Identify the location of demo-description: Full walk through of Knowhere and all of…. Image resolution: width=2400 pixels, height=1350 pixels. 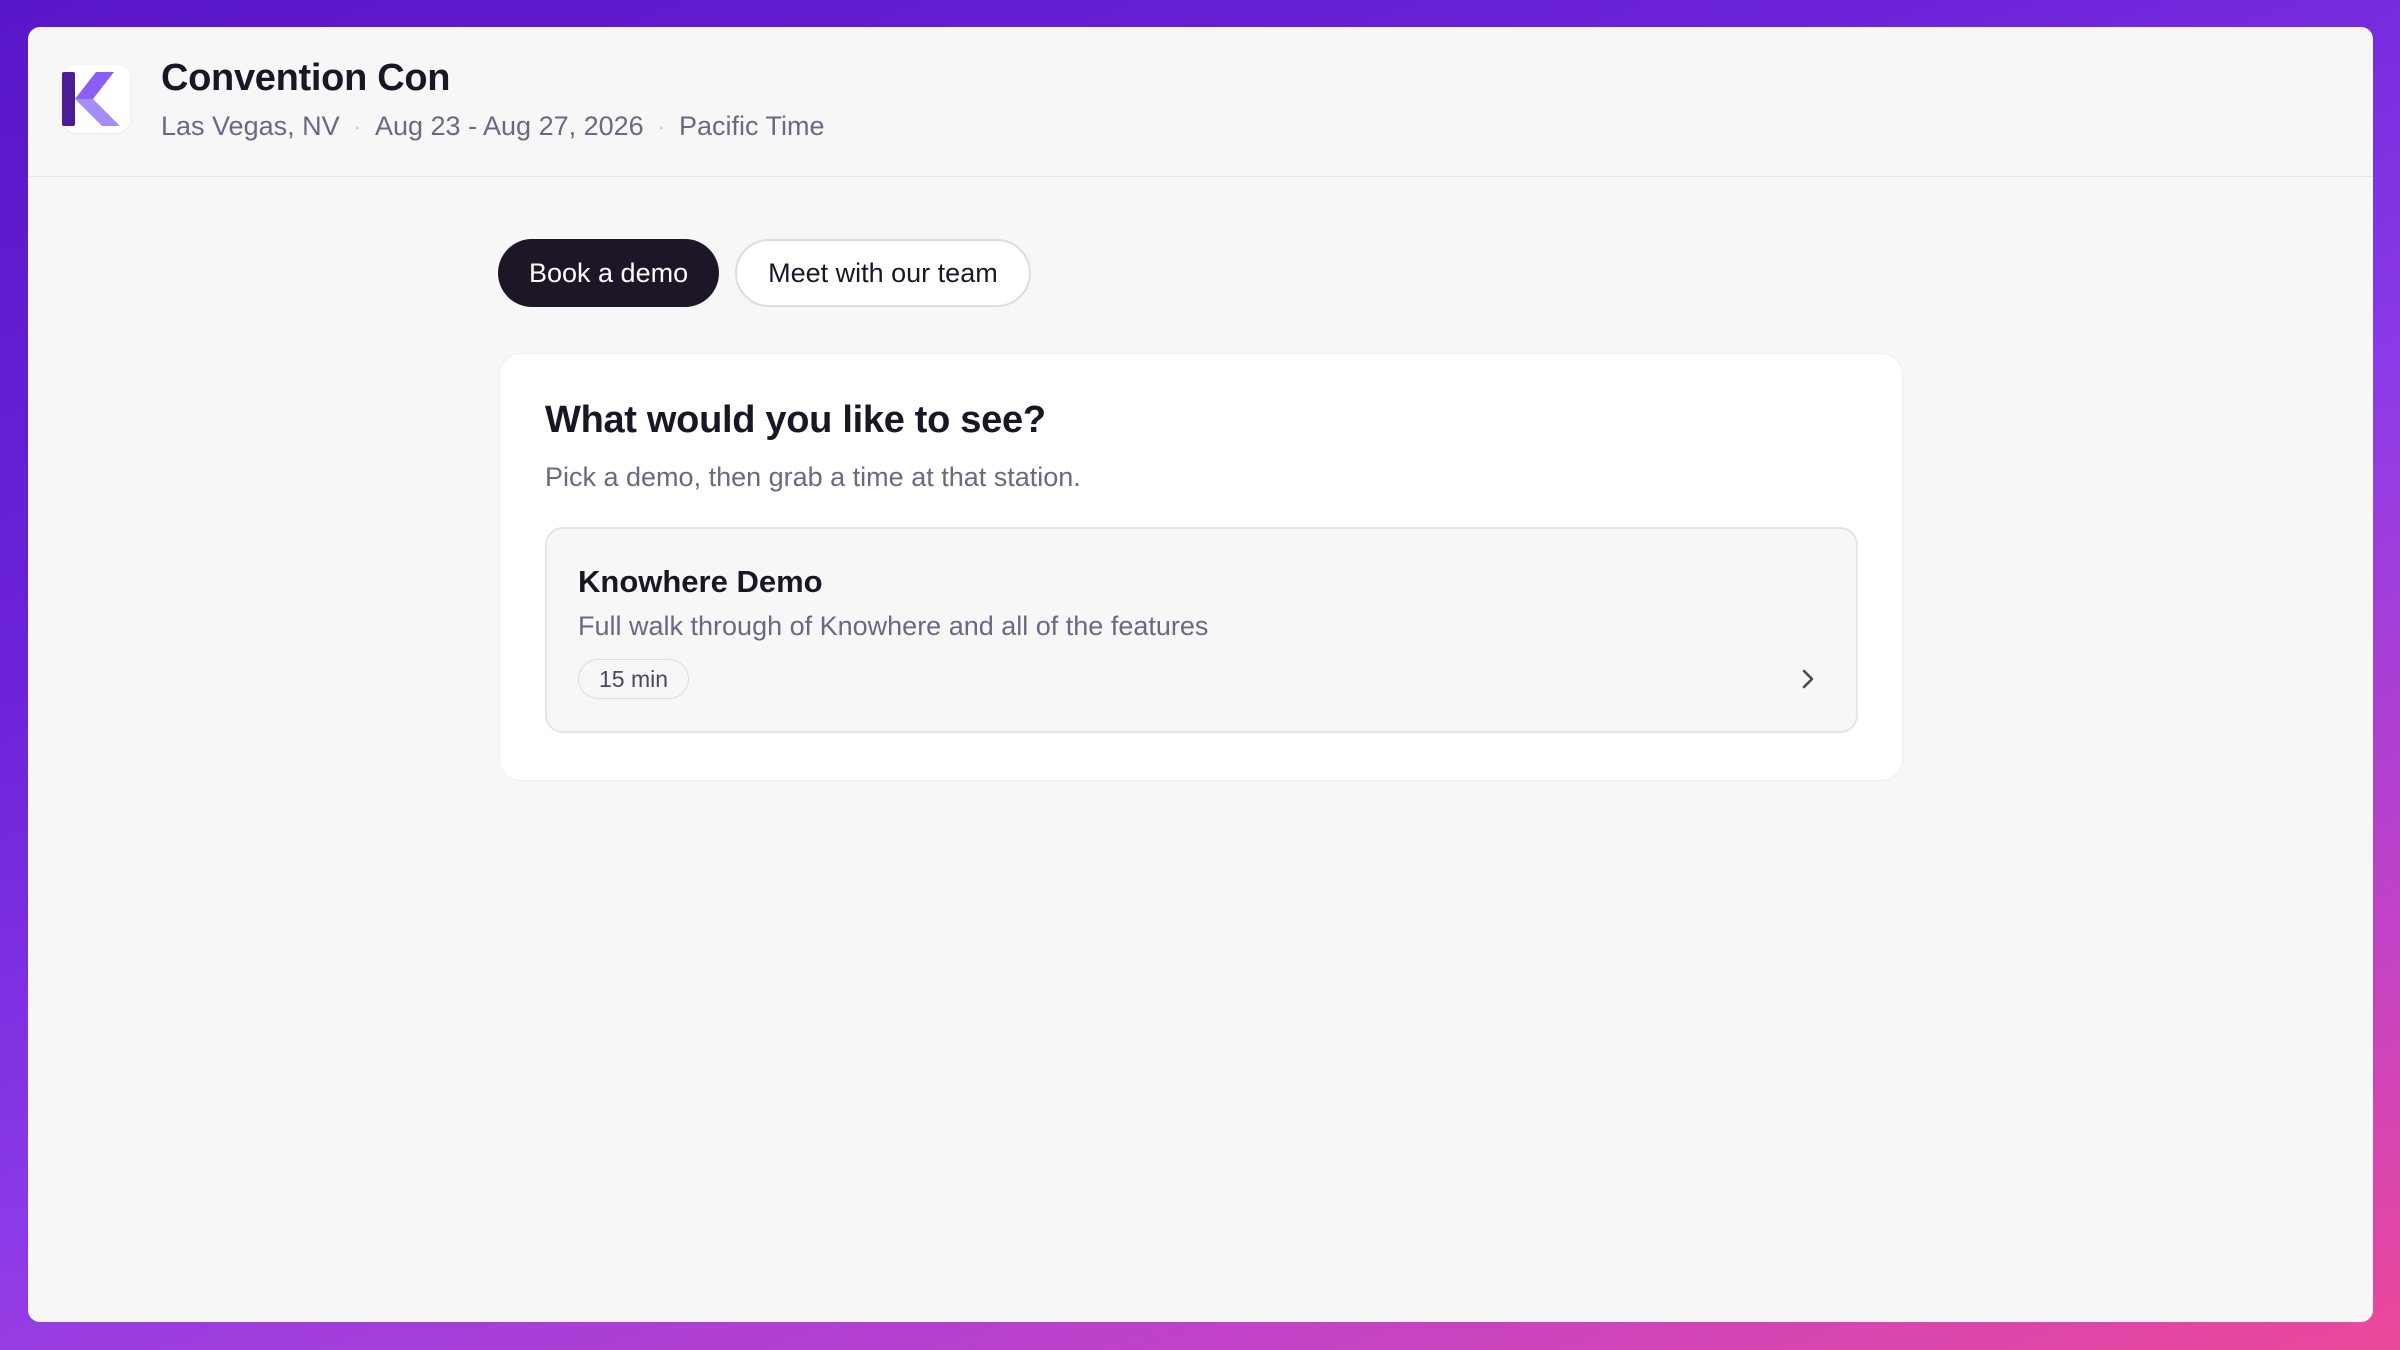
(893, 626).